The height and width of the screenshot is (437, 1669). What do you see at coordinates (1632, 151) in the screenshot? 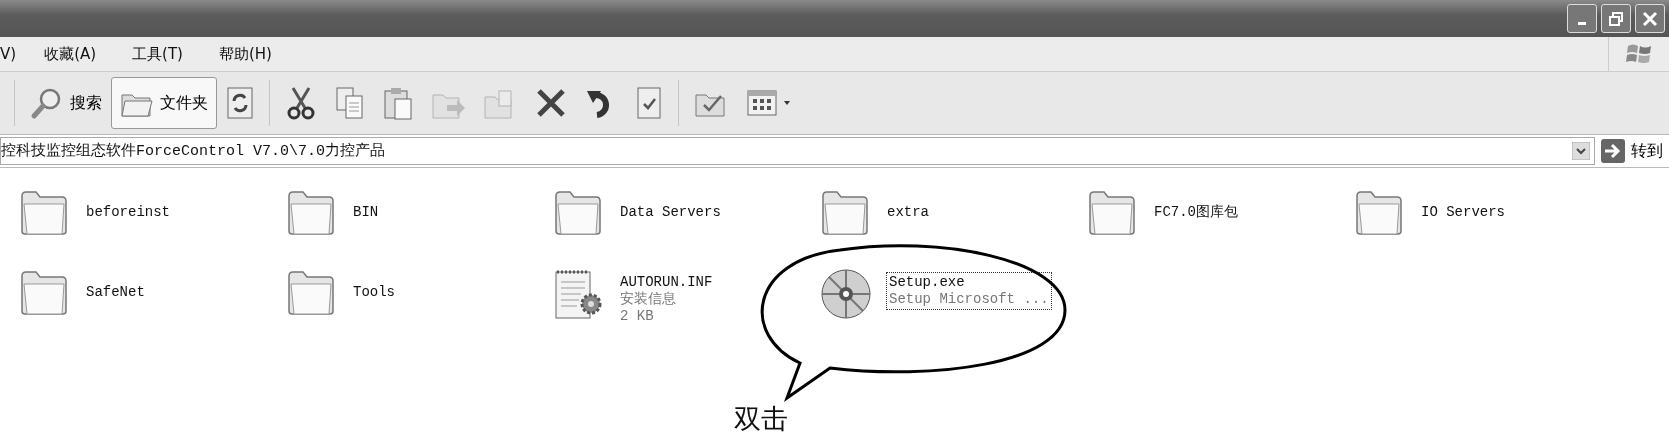
I see `go-button: 转到` at bounding box center [1632, 151].